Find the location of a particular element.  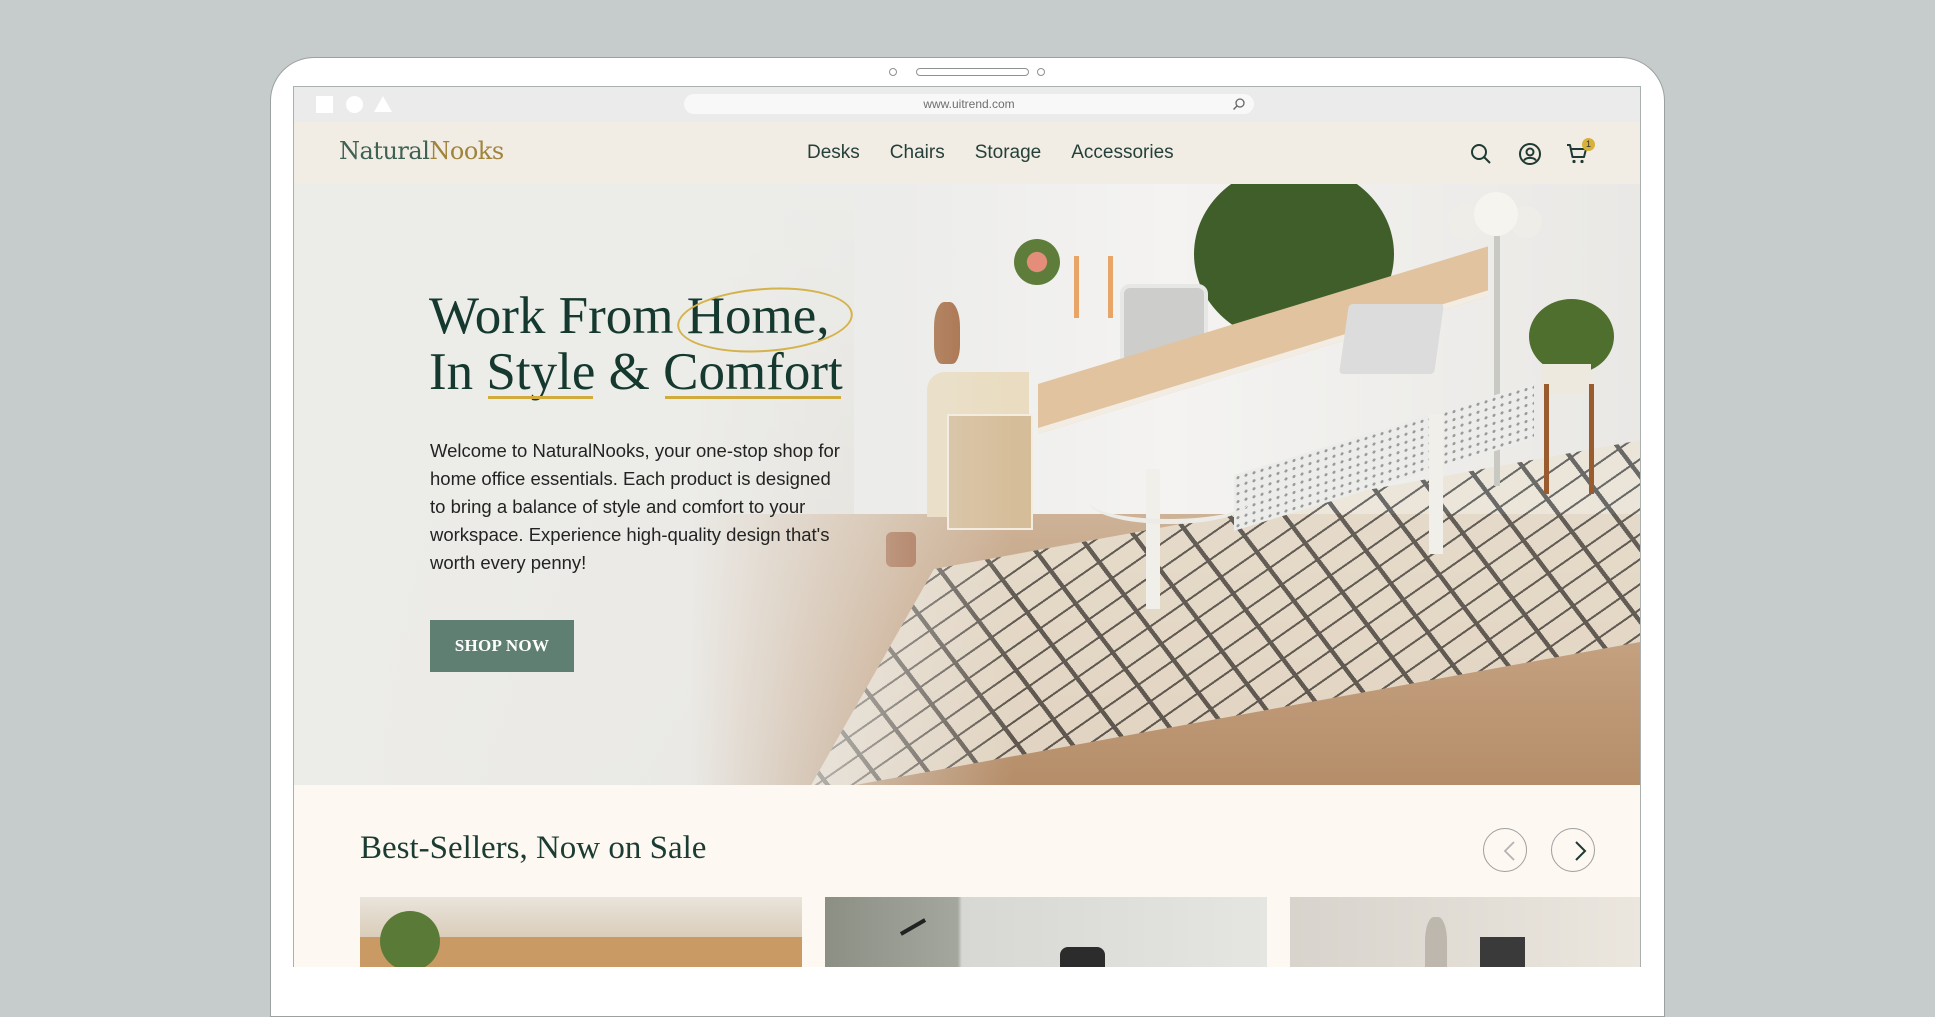

search-icon is located at coordinates (1481, 154).